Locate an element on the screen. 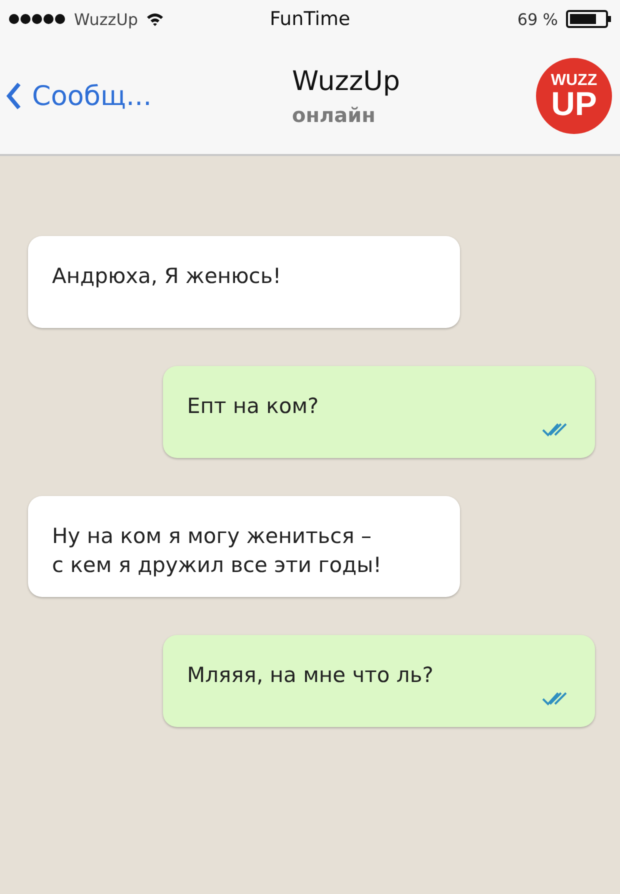 Image resolution: width=620 pixels, height=894 pixels. logo-text: UP is located at coordinates (574, 104).